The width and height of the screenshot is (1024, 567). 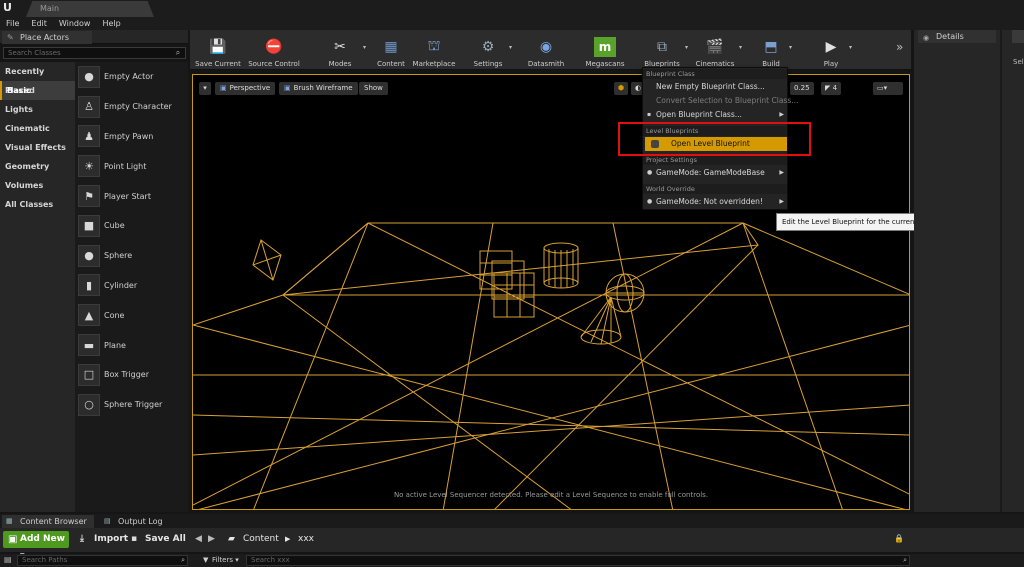 I want to click on blueprints-button: ⧉ Blueprints ▾, so click(x=665, y=50).